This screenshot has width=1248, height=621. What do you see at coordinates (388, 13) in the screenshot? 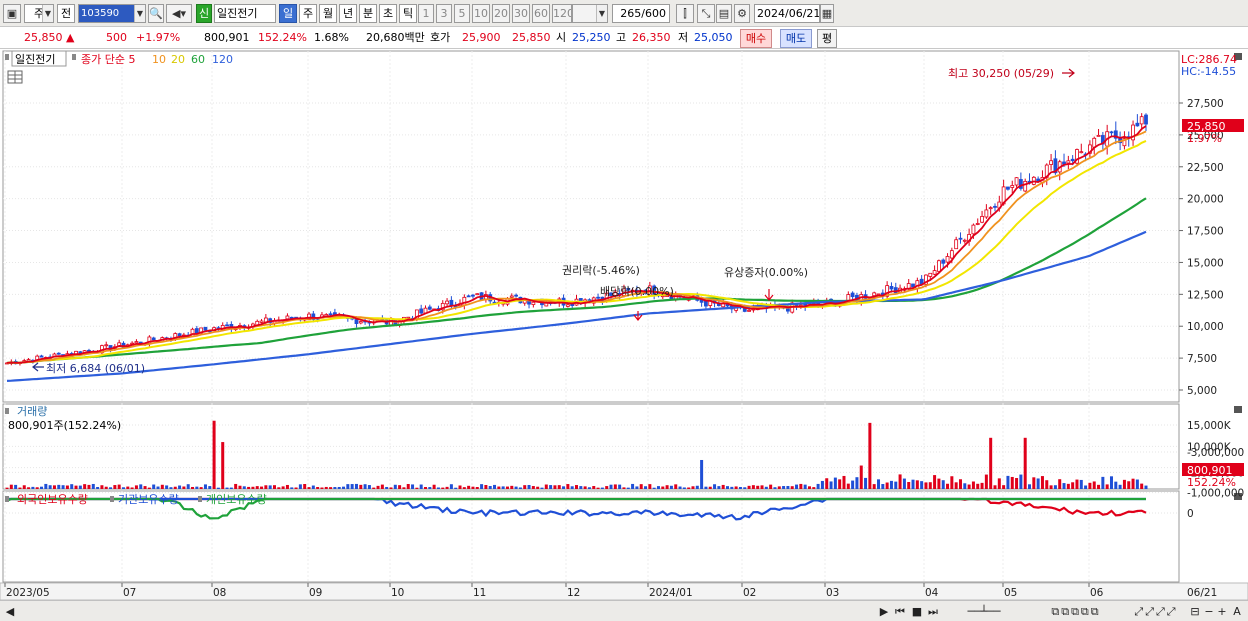
I see `period-tab-5: 초` at bounding box center [388, 13].